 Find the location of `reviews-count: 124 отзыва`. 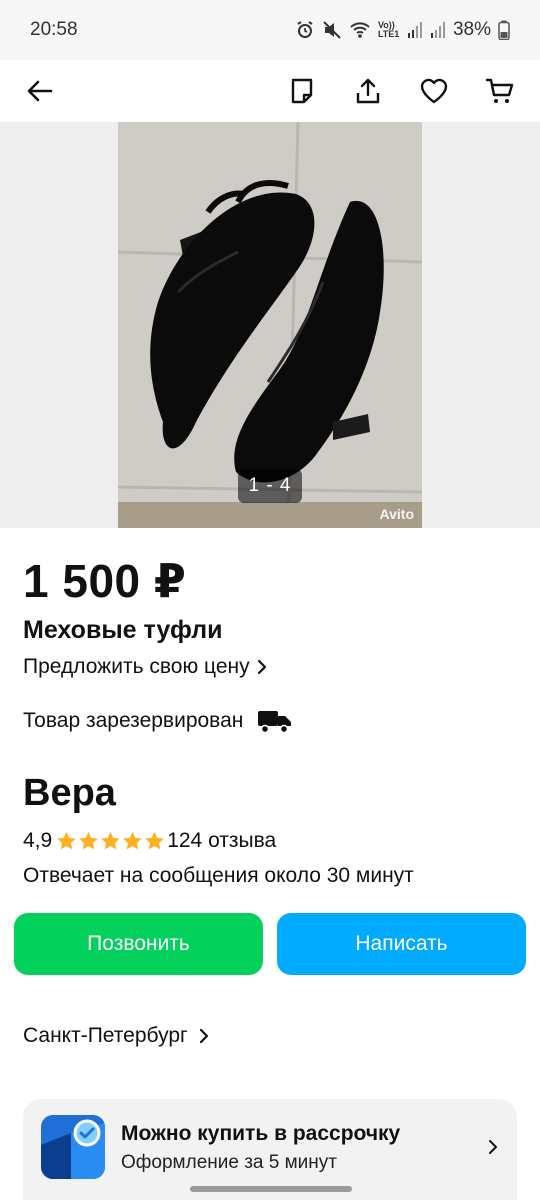

reviews-count: 124 отзыва is located at coordinates (222, 840).